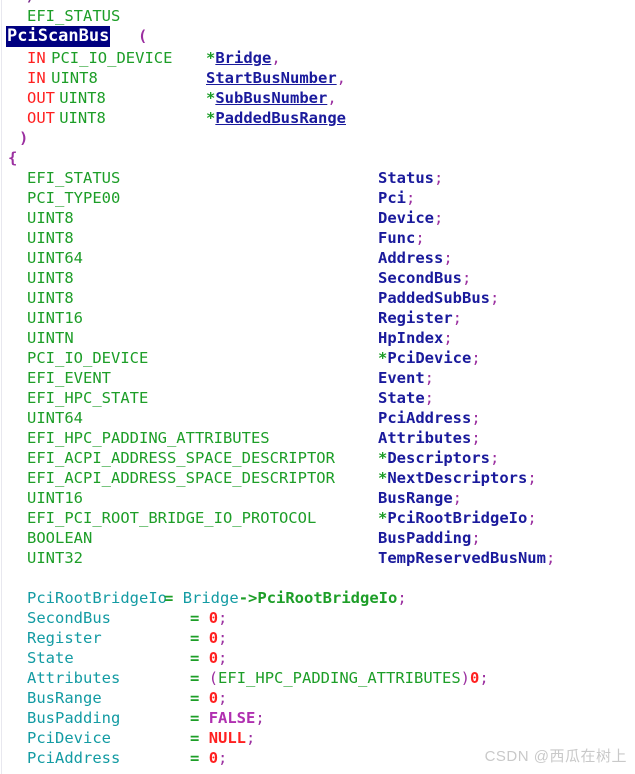  I want to click on declaration-type: EFI_ACPI_ADDRESS_SPACE_DESCRIPTOR, so click(181, 478).